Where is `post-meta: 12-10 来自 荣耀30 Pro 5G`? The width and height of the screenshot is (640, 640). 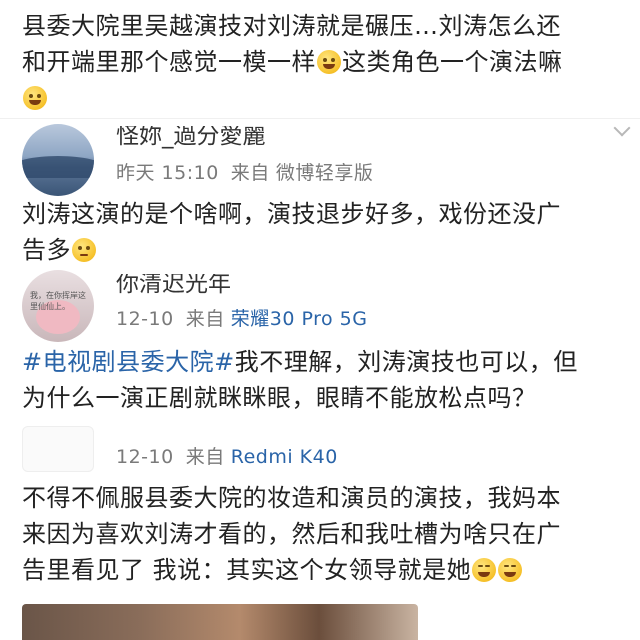
post-meta: 12-10 来自 荣耀30 Pro 5G is located at coordinates (241, 317).